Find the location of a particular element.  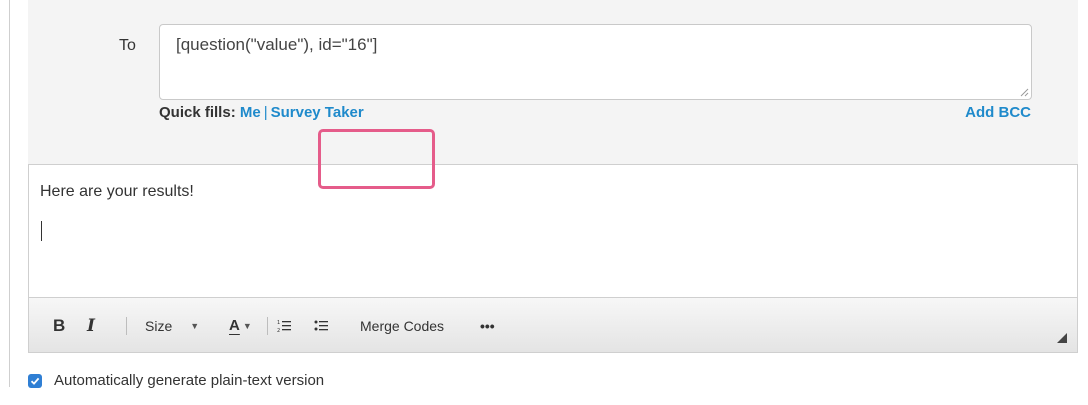

quick-fill-me-link: Me is located at coordinates (250, 112).